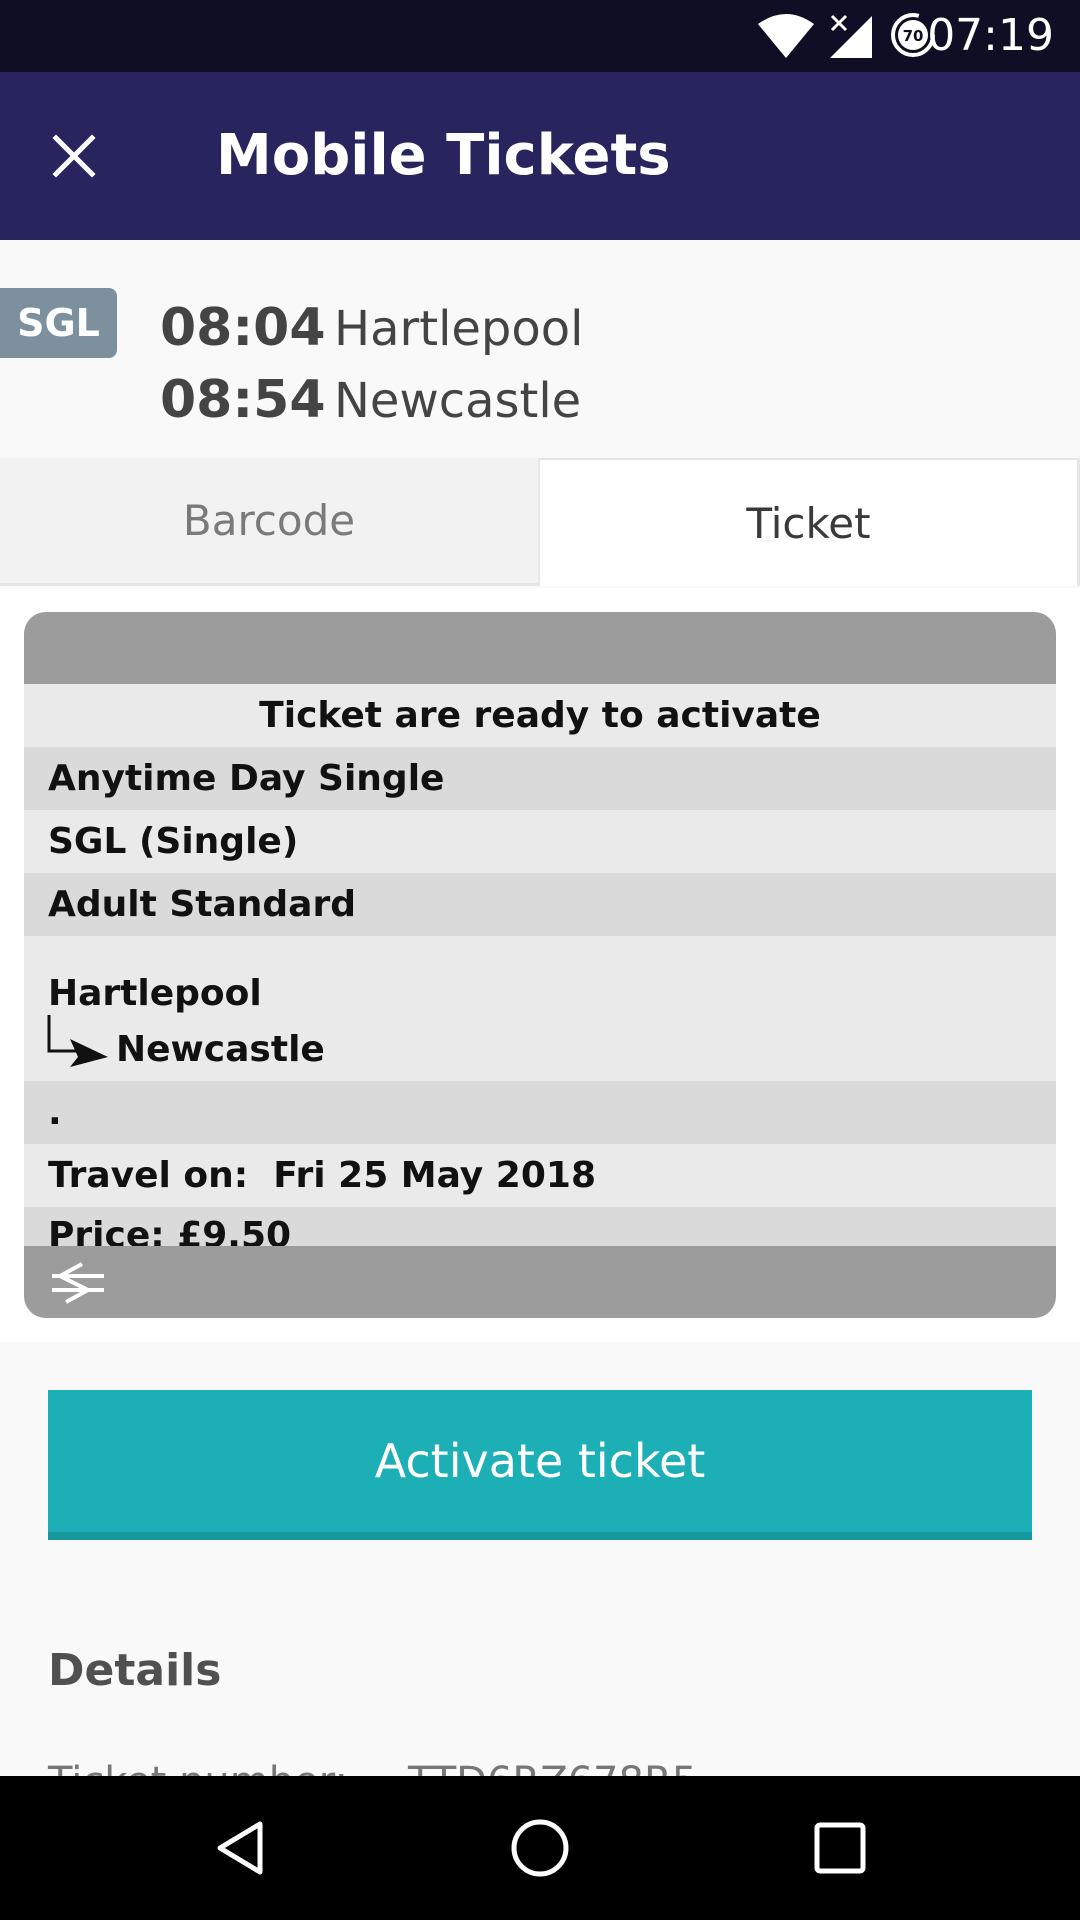  I want to click on app-bar: Mobile Tickets, so click(540, 156).